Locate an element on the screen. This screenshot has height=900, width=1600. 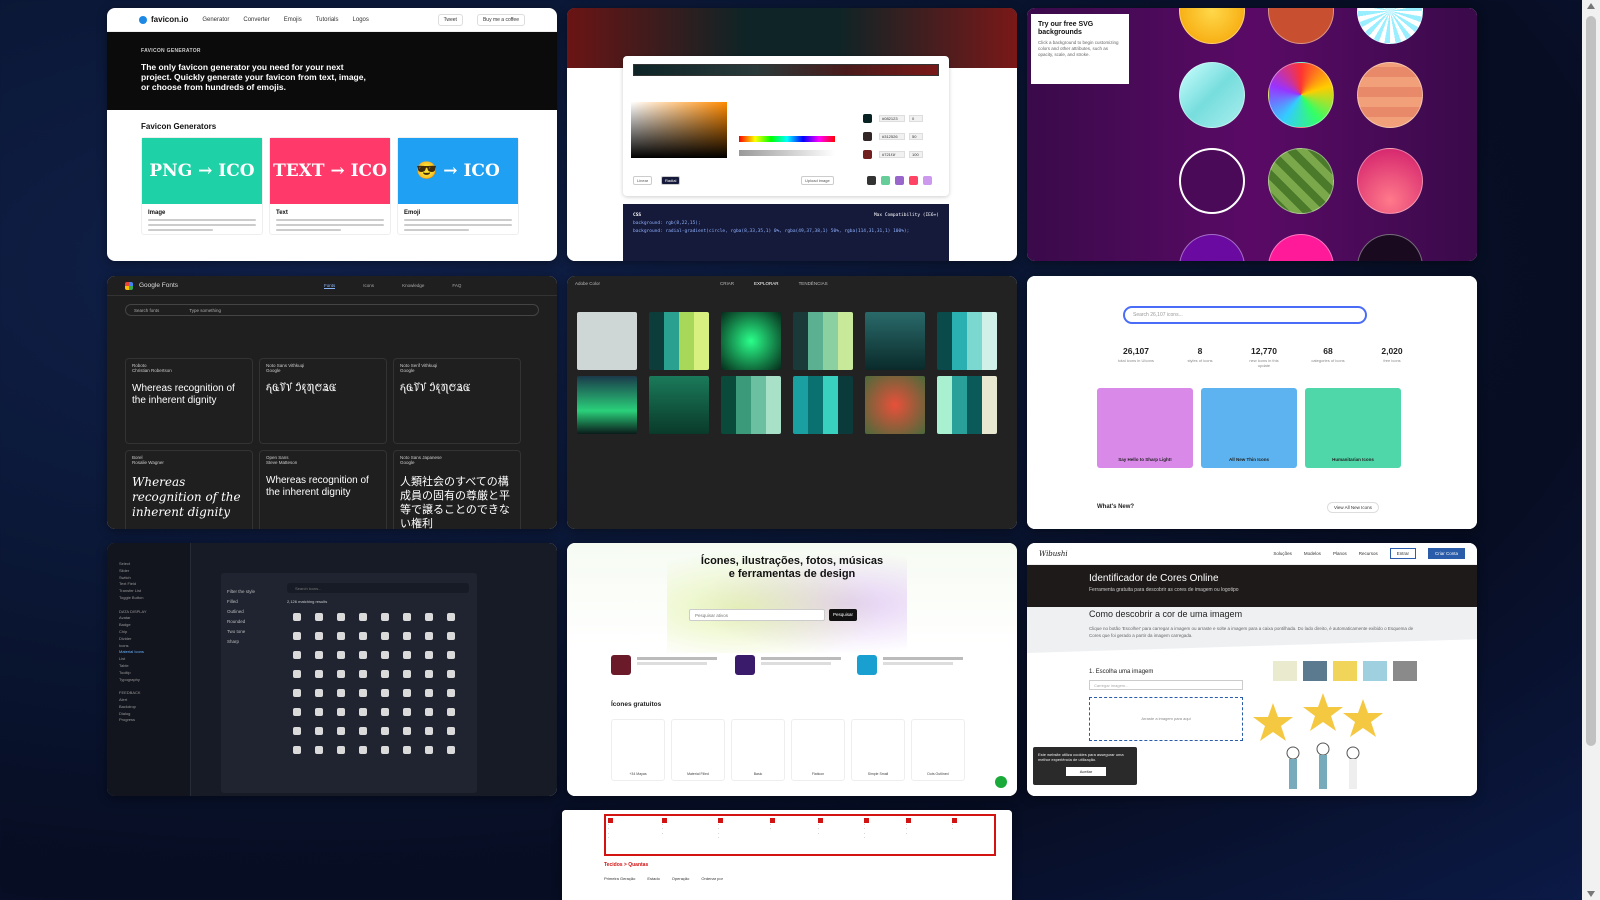
bg-option-argyle is located at coordinates (1301, 181).